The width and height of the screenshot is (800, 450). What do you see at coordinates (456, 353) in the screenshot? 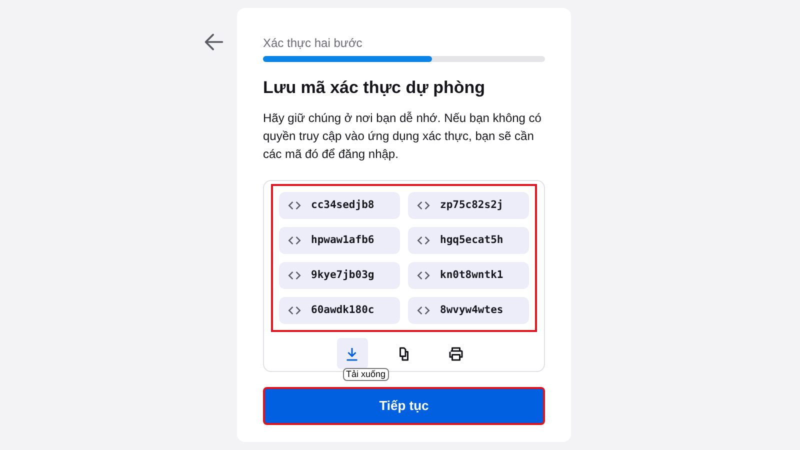
I see `print-icon` at bounding box center [456, 353].